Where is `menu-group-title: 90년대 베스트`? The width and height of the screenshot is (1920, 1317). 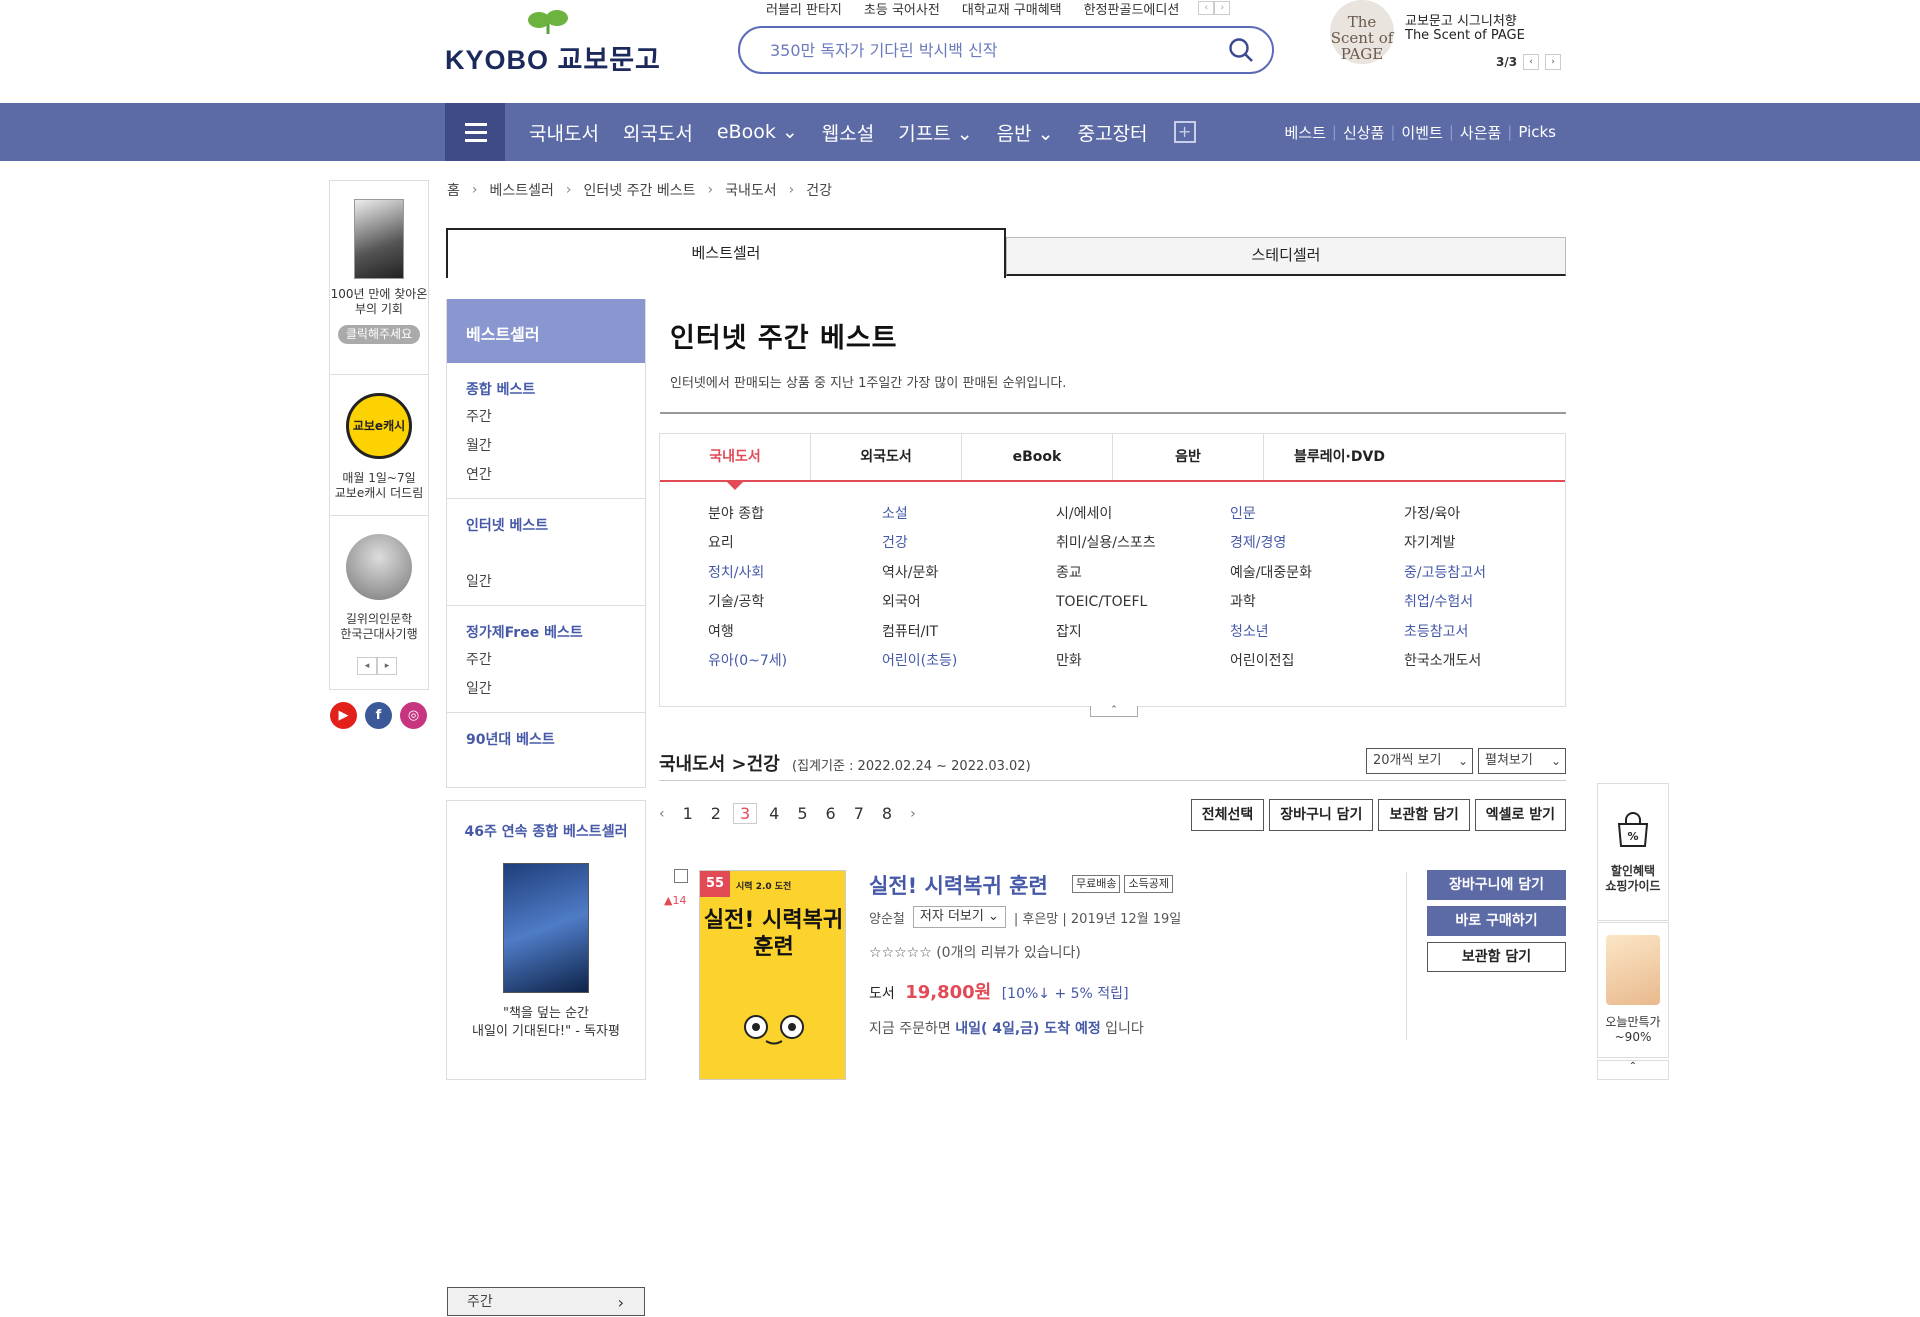 menu-group-title: 90년대 베스트 is located at coordinates (546, 740).